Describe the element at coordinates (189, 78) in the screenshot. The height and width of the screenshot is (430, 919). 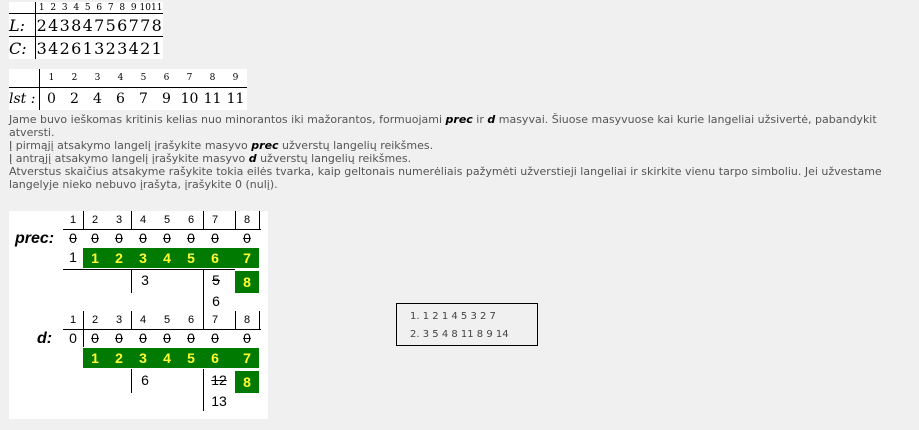
I see `lst-col-header: 7` at that location.